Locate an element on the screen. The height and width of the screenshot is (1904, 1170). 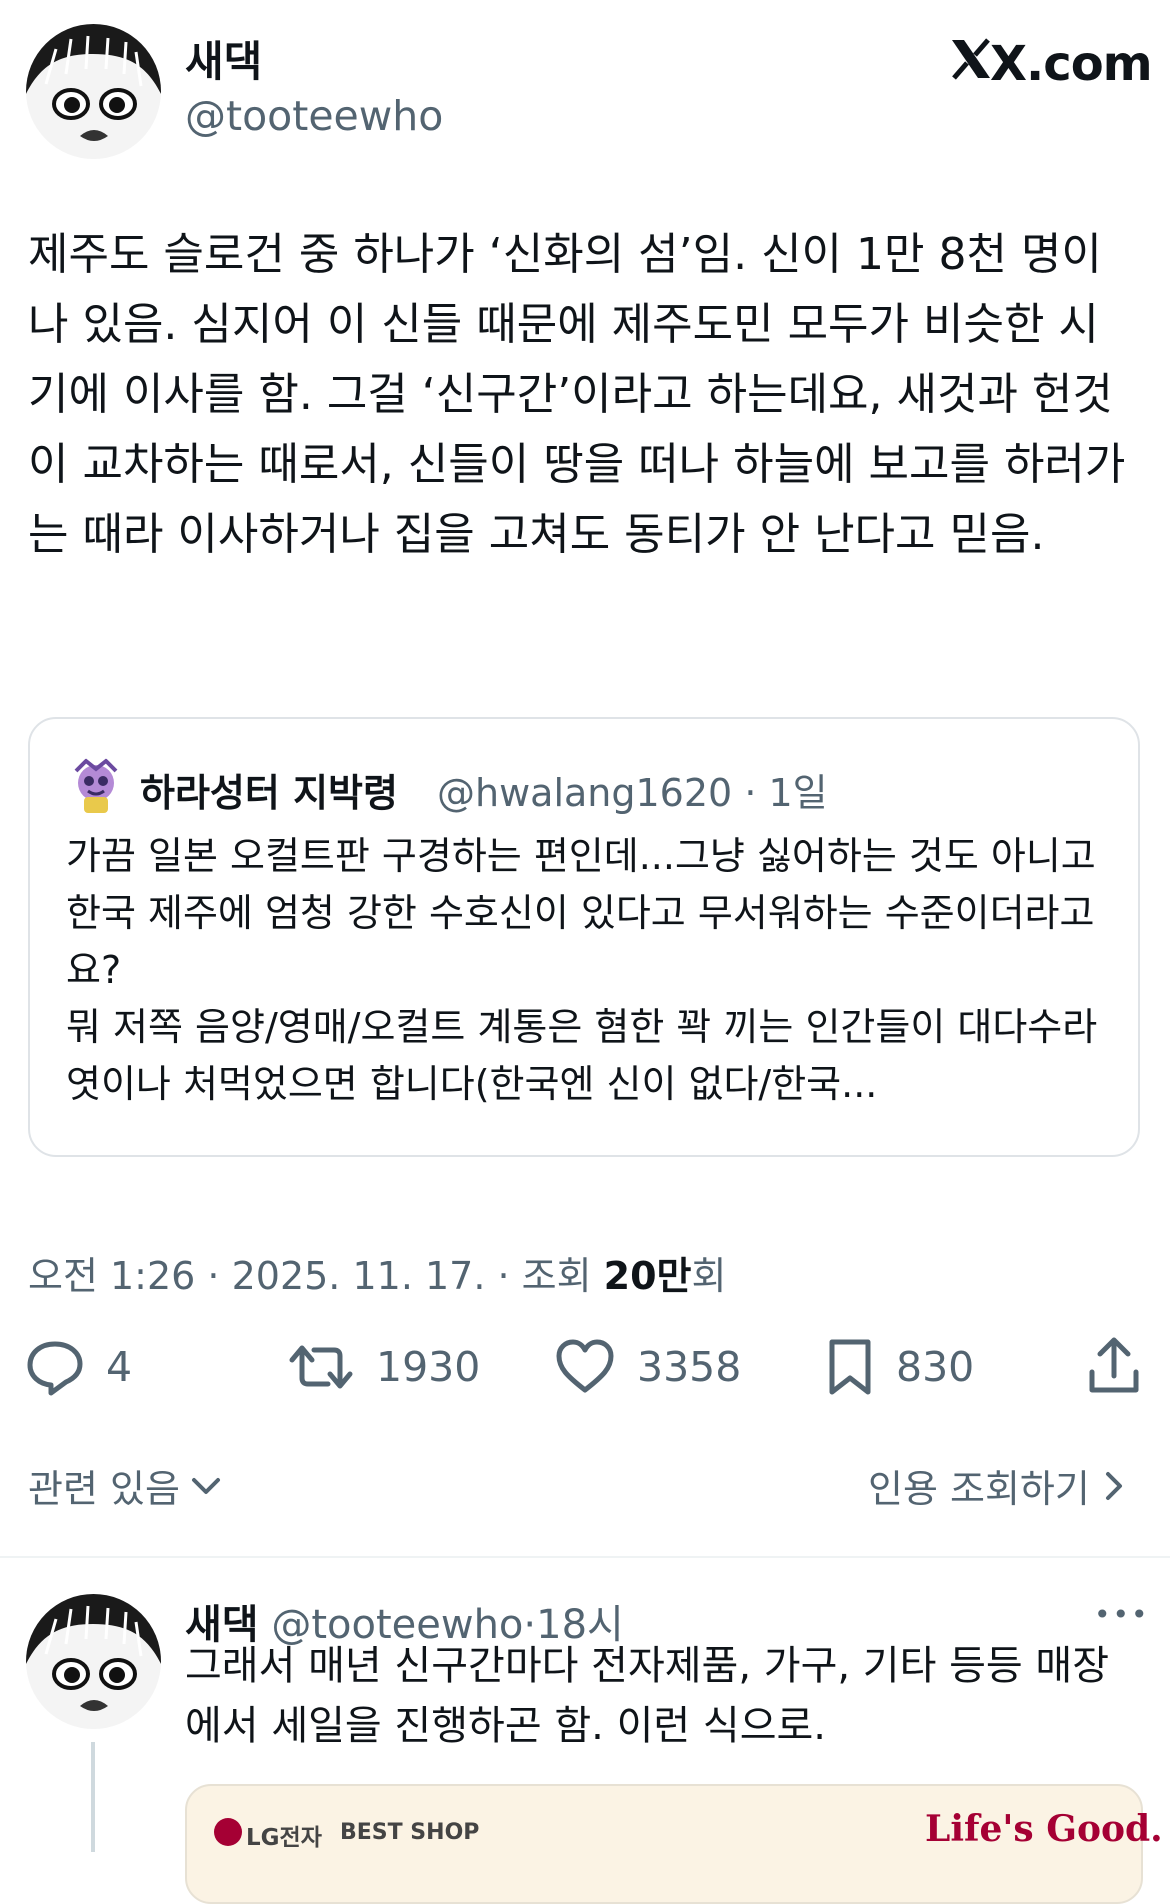
quoted-author-meta: @hwalang1620 · 1일 is located at coordinates (632, 789).